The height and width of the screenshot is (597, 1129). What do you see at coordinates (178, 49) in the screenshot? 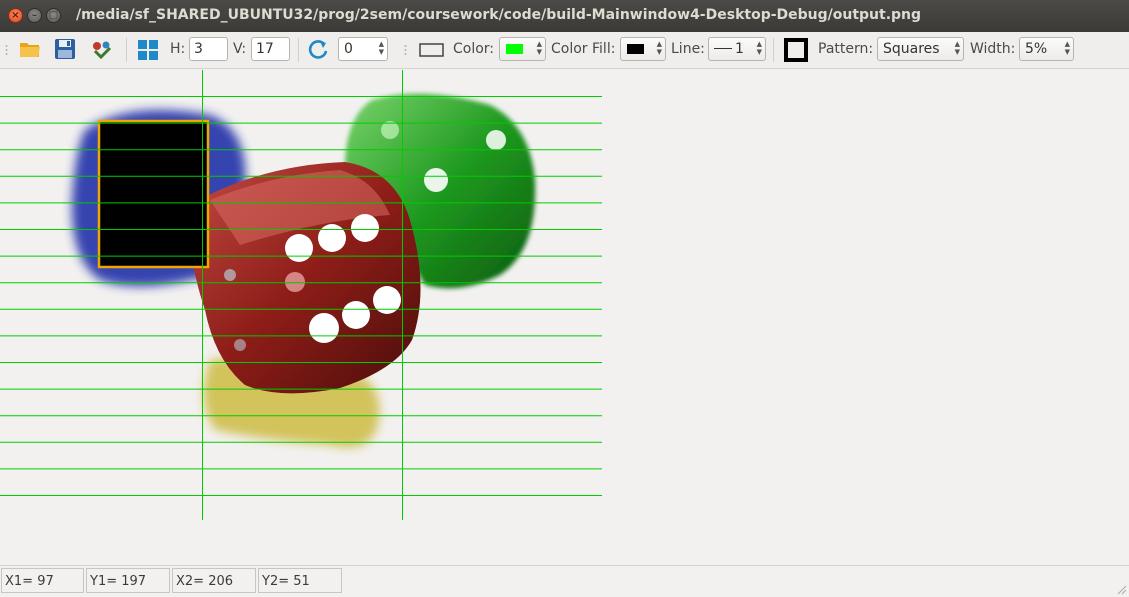
I see `h-label: H:` at bounding box center [178, 49].